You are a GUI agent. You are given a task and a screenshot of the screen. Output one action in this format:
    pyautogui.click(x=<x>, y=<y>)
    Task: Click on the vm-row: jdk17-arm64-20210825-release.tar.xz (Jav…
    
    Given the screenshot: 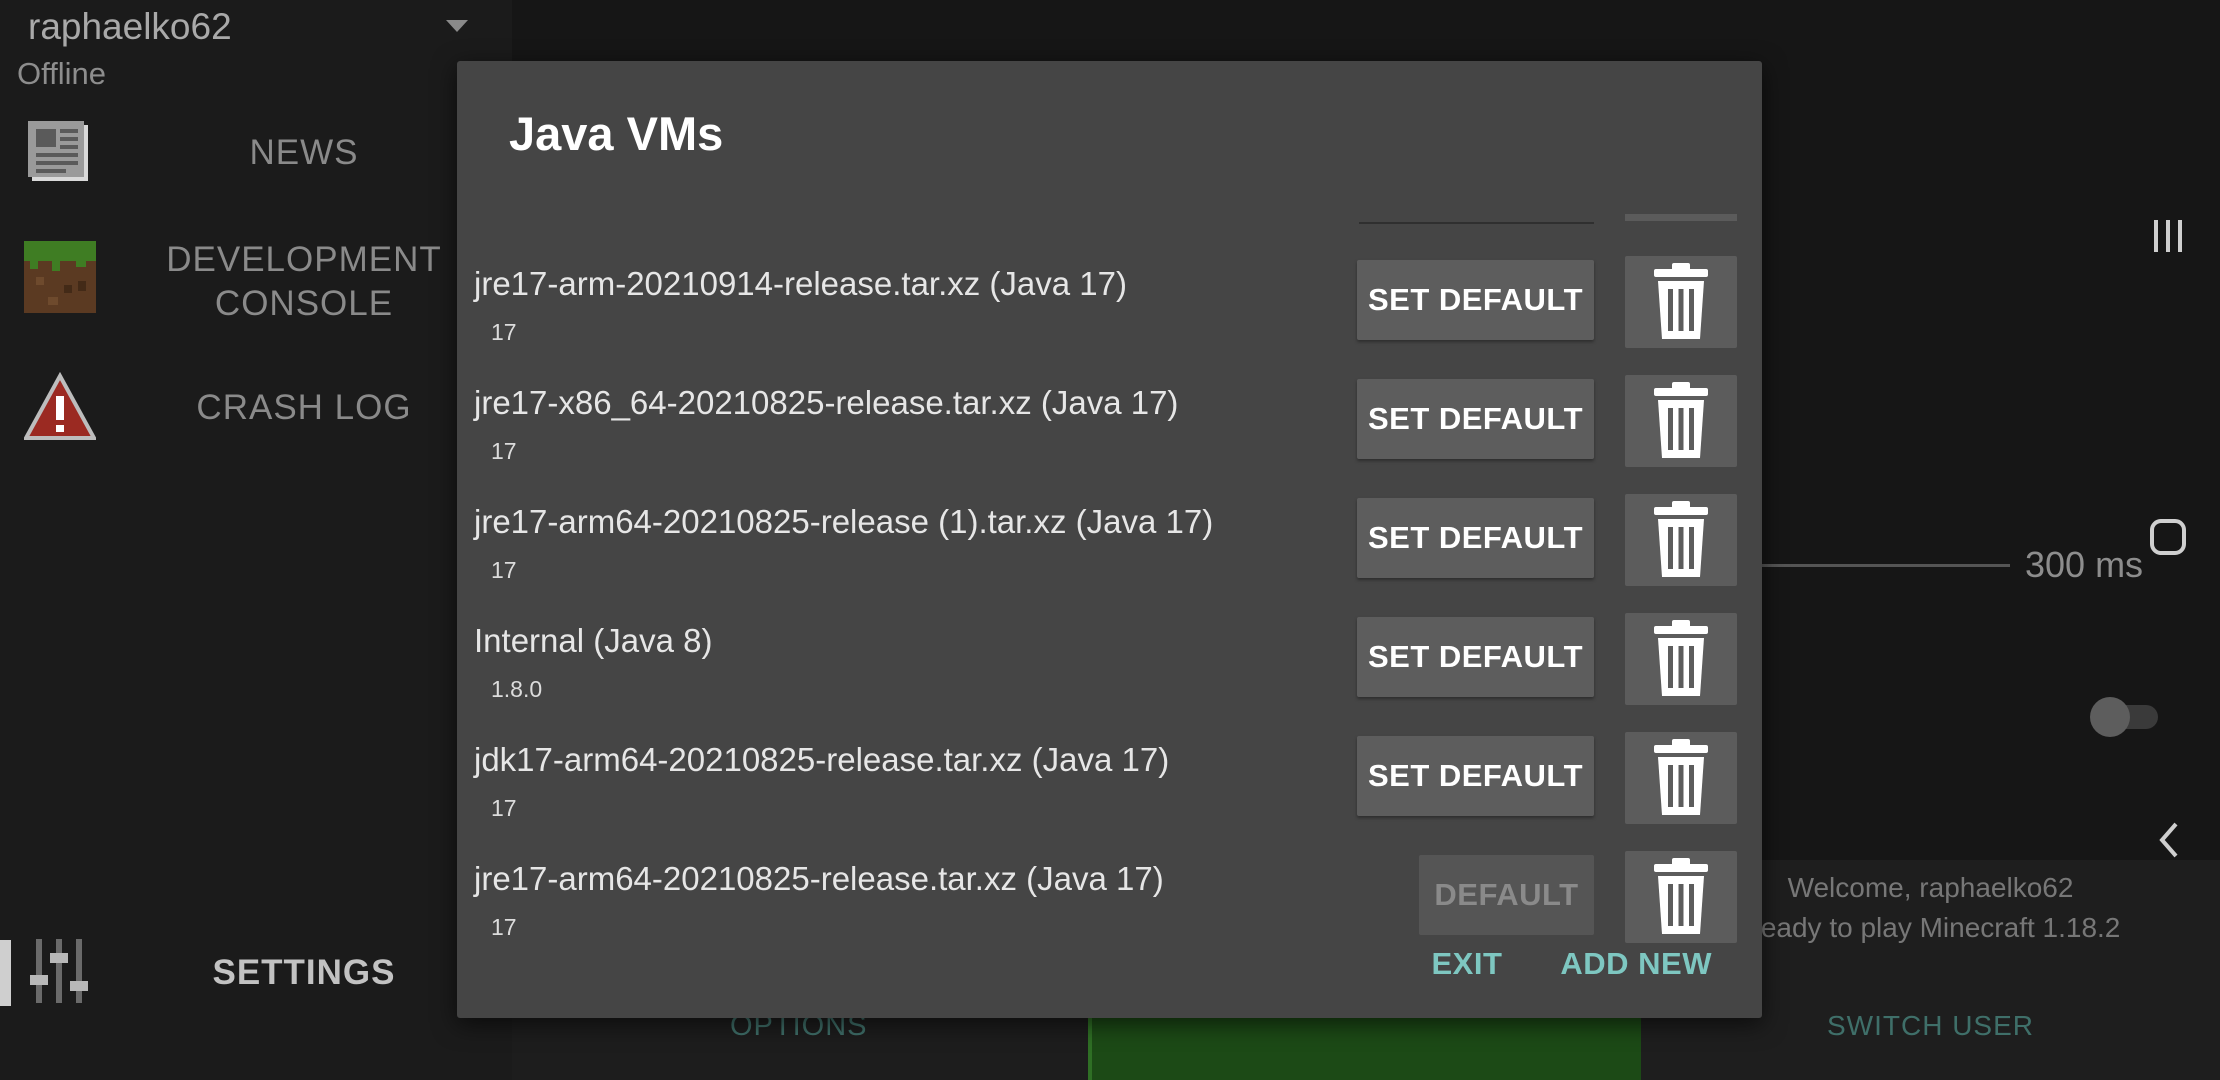 What is the action you would take?
    pyautogui.click(x=1109, y=778)
    